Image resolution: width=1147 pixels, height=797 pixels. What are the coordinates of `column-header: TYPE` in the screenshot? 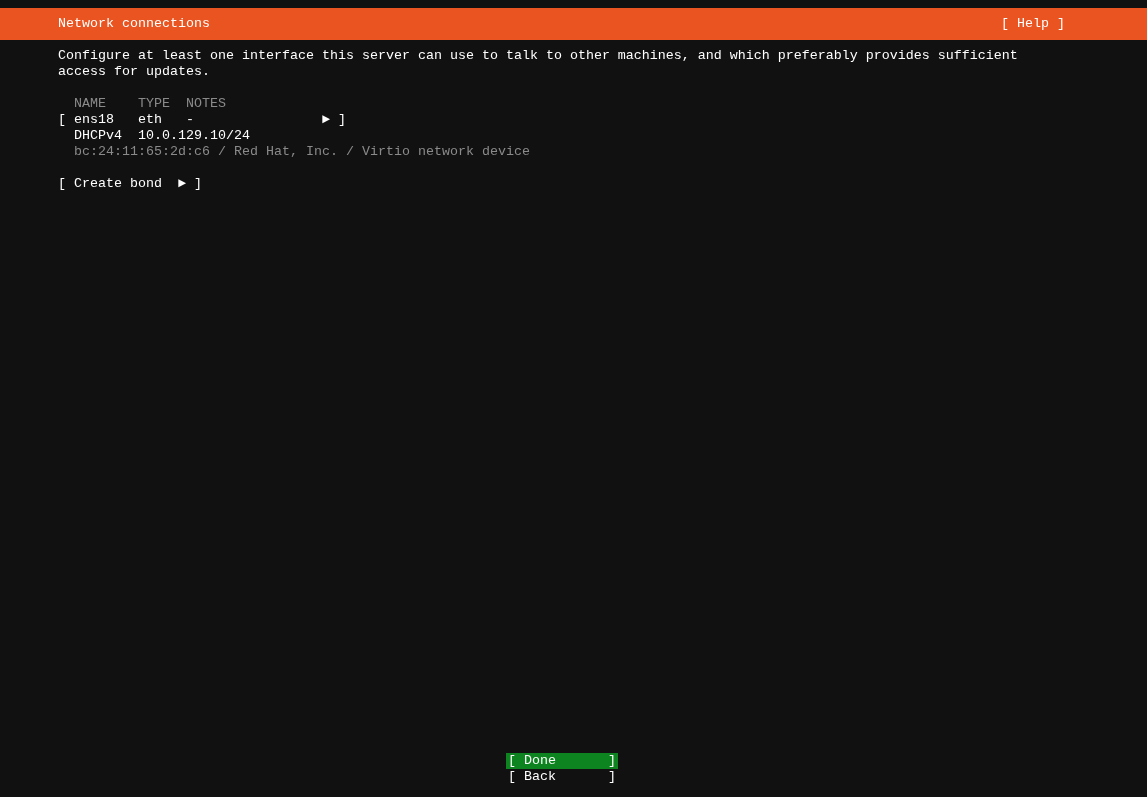 It's located at (154, 104).